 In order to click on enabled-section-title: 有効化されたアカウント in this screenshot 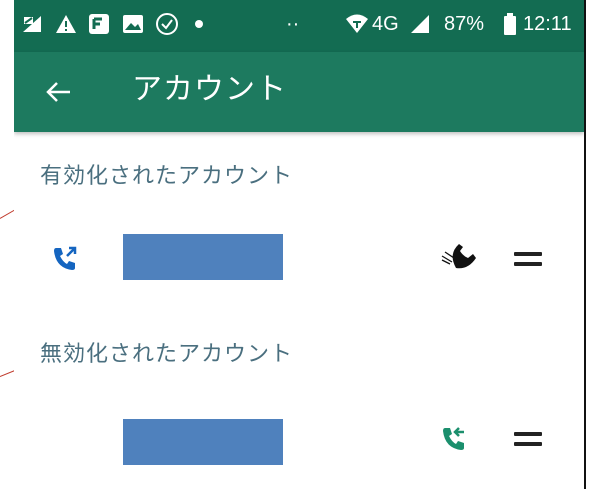, I will do `click(167, 176)`.